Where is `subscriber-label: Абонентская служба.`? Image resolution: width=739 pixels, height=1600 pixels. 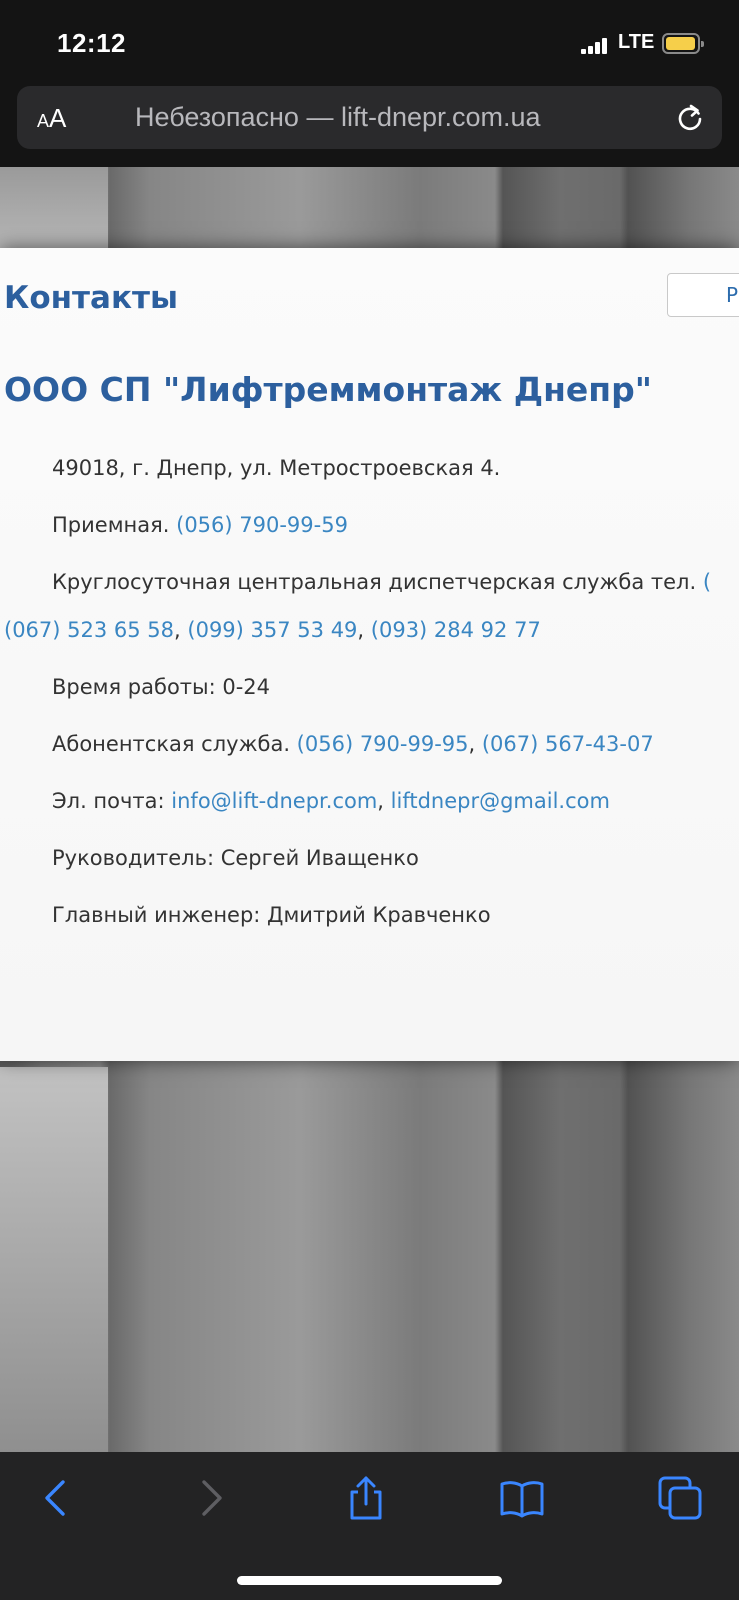
subscriber-label: Абонентская служба. is located at coordinates (174, 744).